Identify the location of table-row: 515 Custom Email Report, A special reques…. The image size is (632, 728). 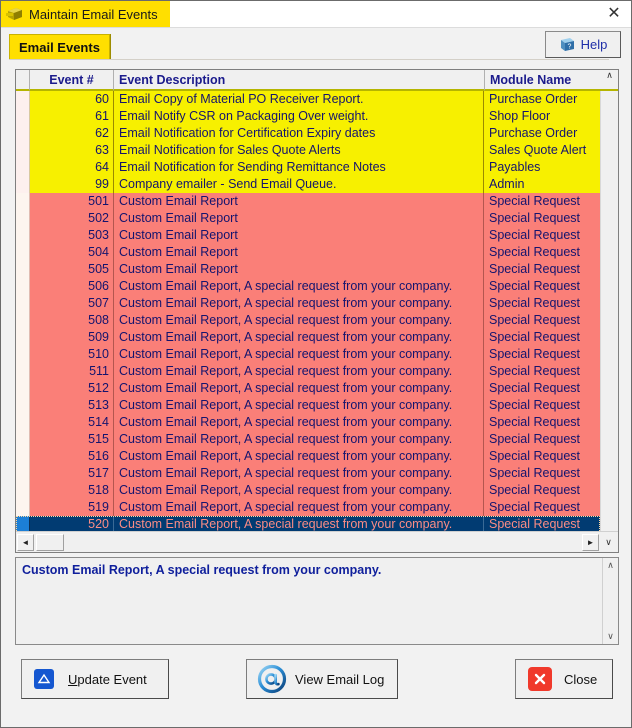
(308, 439).